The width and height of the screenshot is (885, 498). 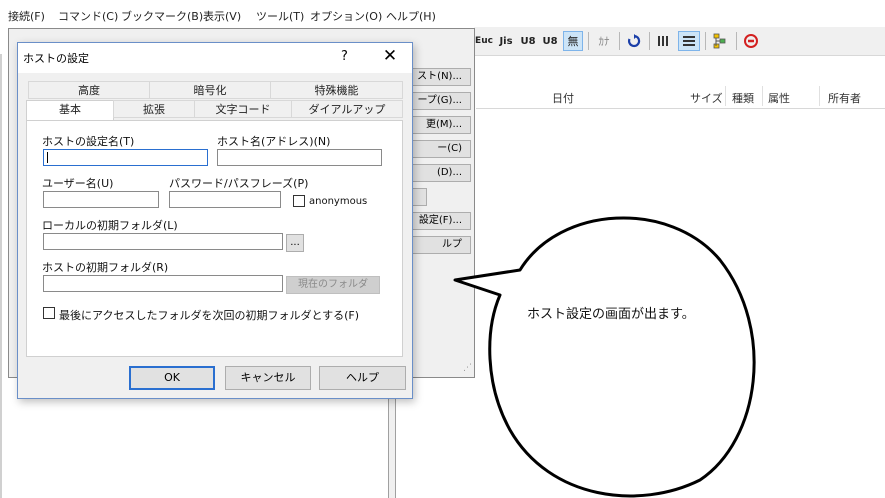 What do you see at coordinates (484, 41) in the screenshot?
I see `euc-button: Euc` at bounding box center [484, 41].